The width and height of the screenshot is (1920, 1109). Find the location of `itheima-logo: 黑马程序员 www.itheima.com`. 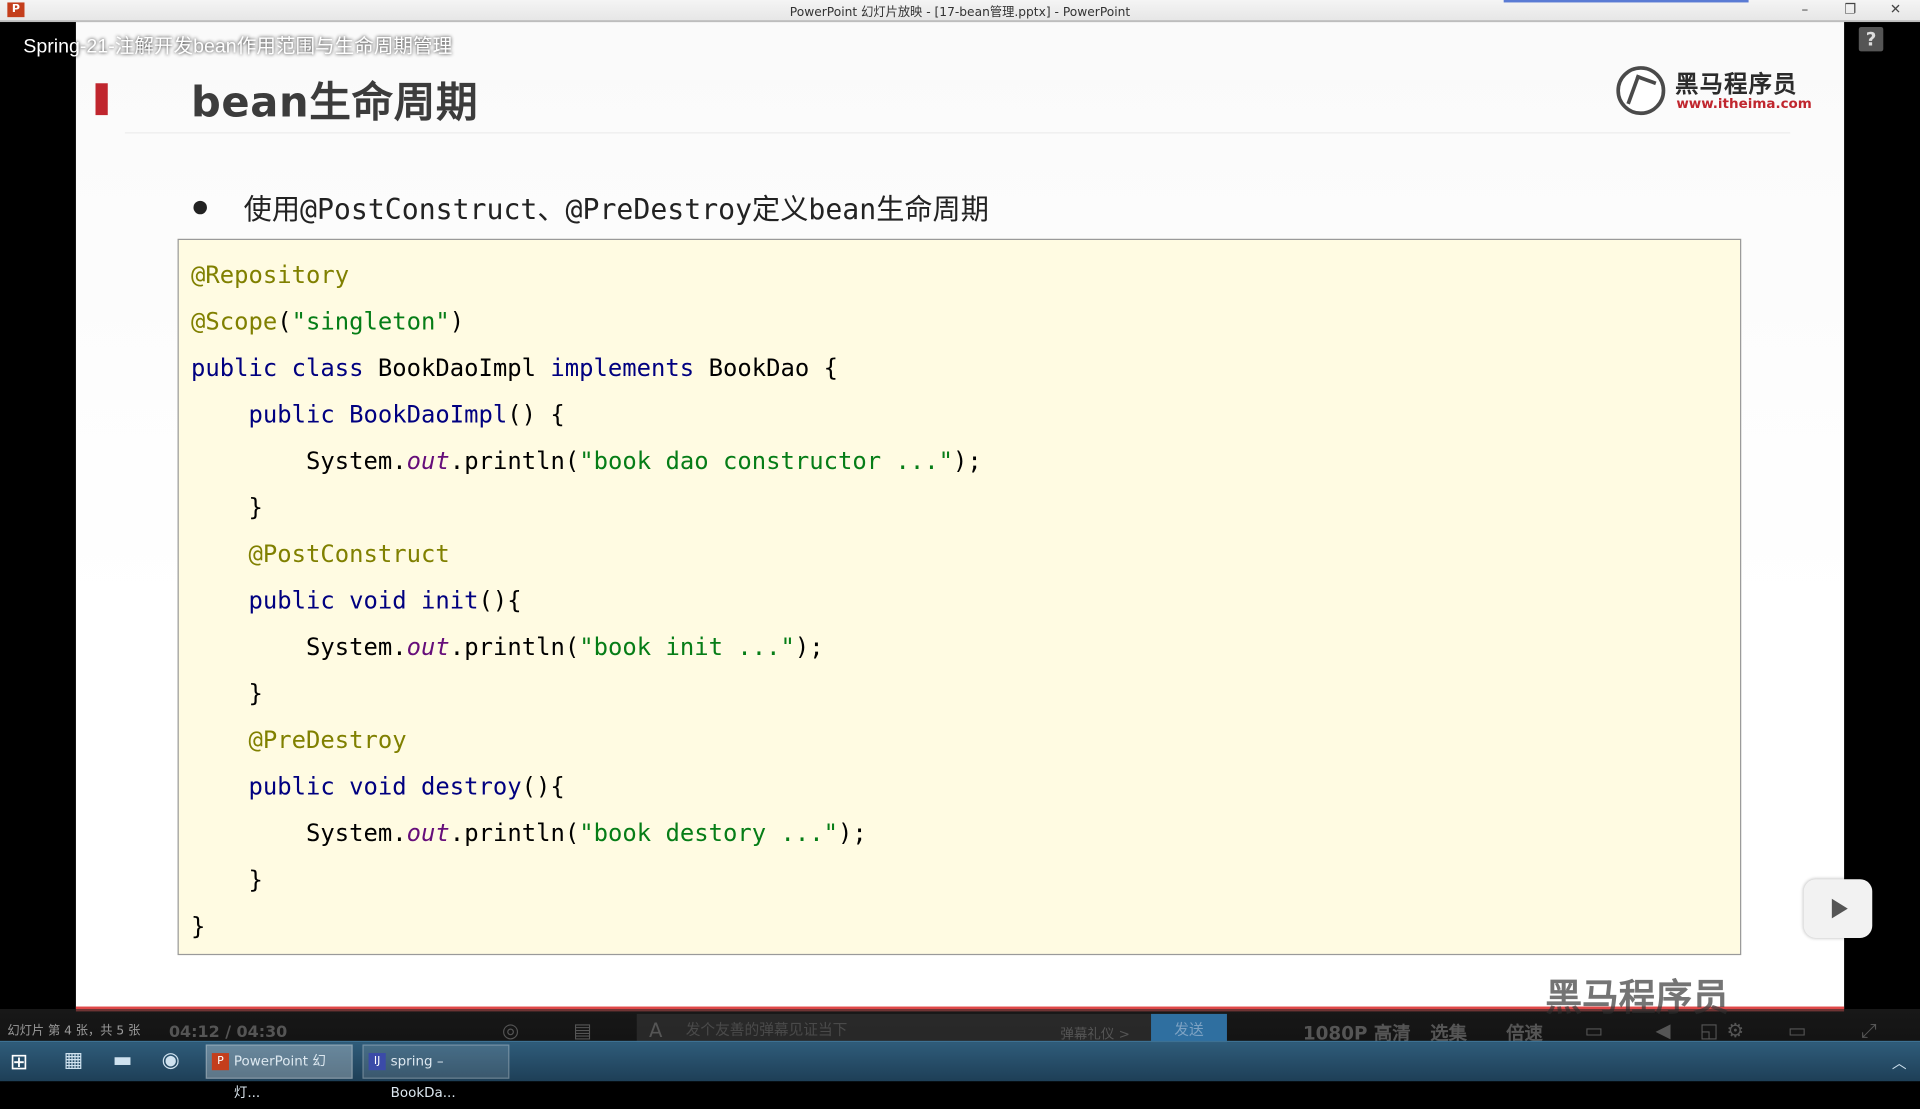

itheima-logo: 黑马程序员 www.itheima.com is located at coordinates (1714, 93).